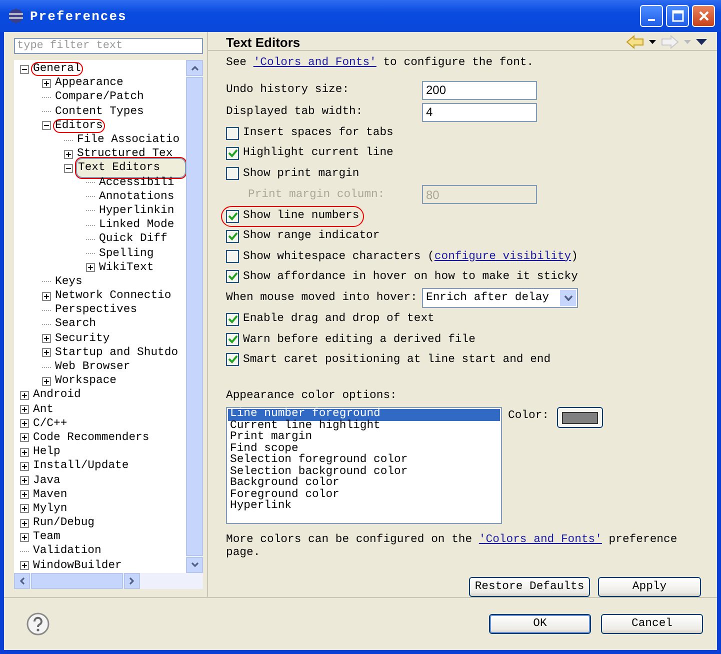 The height and width of the screenshot is (654, 721). I want to click on tree-item: Search, so click(76, 324).